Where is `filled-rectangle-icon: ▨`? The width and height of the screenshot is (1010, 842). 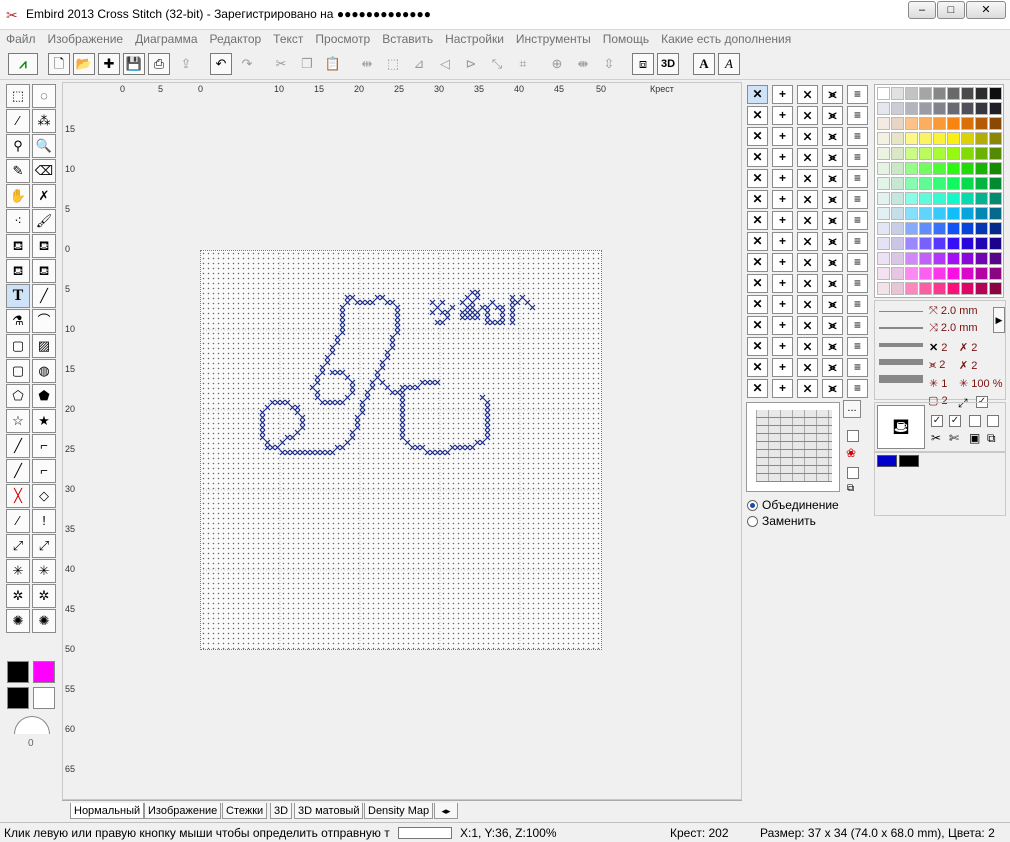 filled-rectangle-icon: ▨ is located at coordinates (44, 346).